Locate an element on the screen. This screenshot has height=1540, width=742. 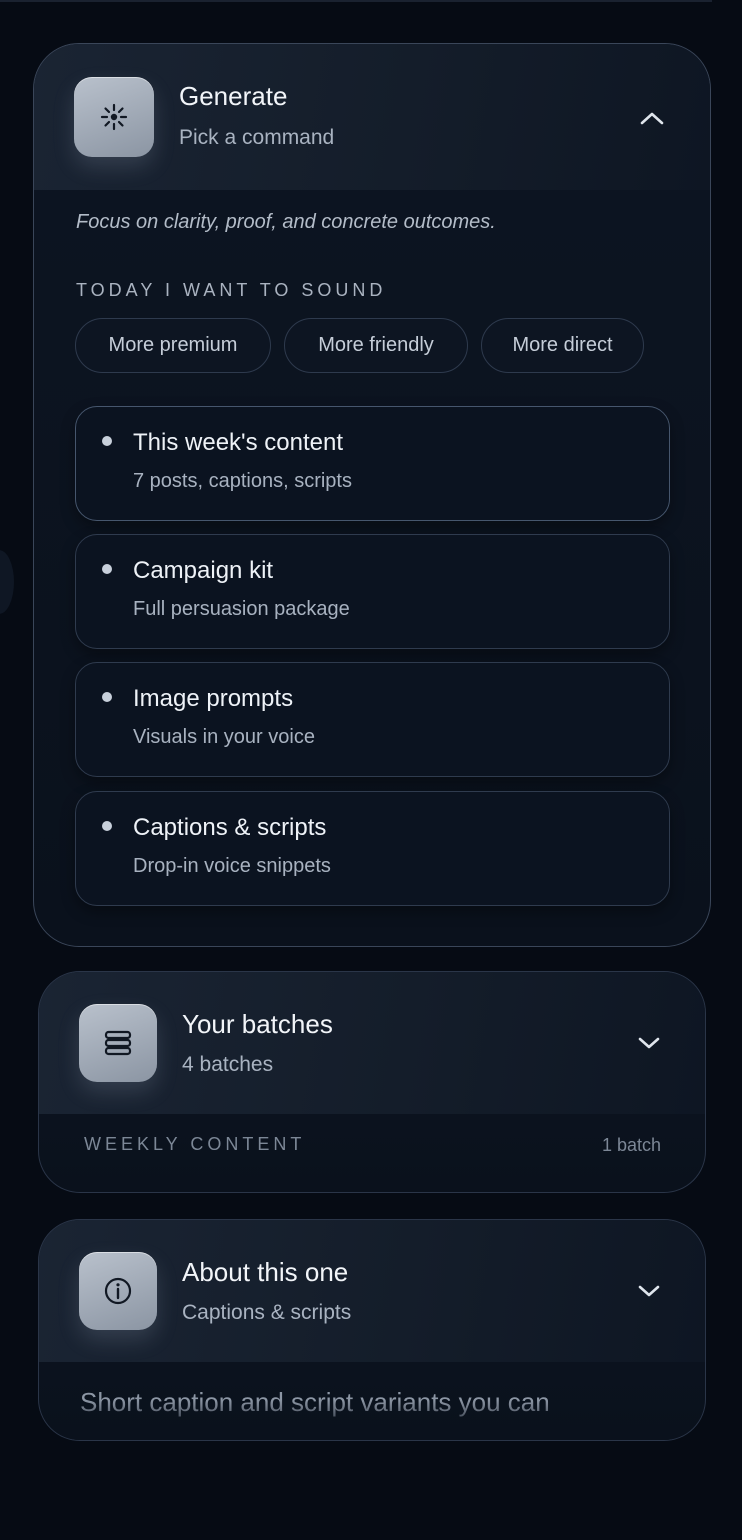
command-card-campaign-kit: Campaign kit Full persuasion package is located at coordinates (372, 591).